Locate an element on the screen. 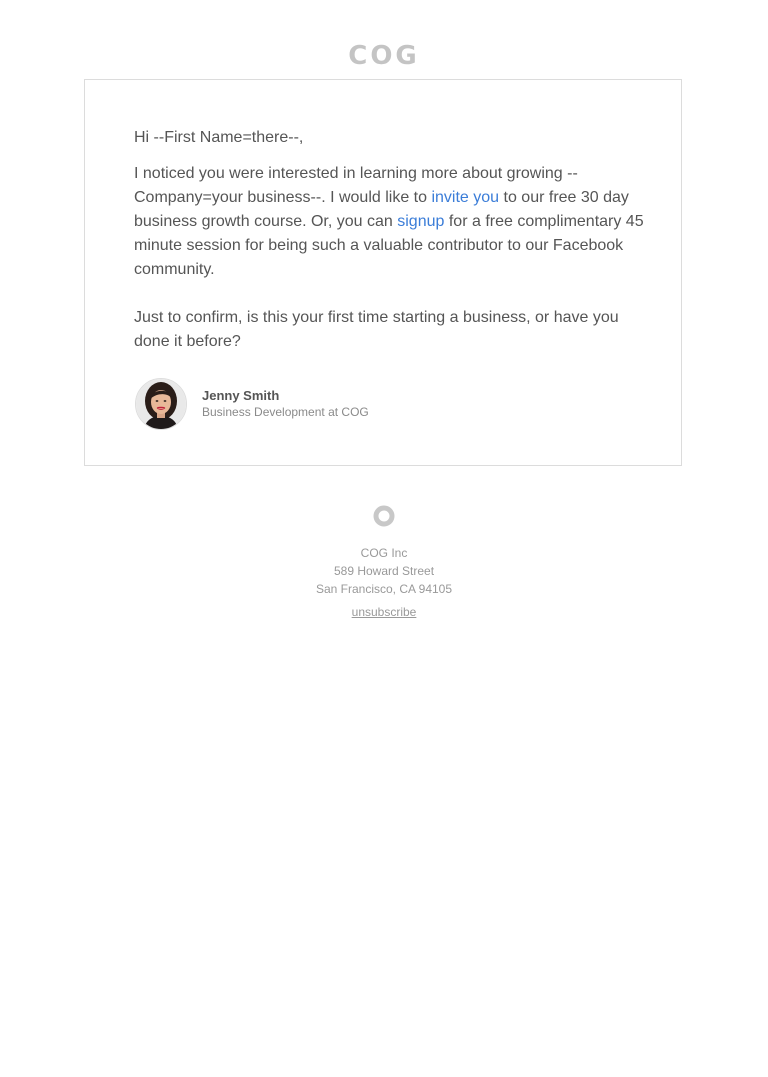 The height and width of the screenshot is (1077, 768). footer-street: 589 Howard Street is located at coordinates (384, 571).